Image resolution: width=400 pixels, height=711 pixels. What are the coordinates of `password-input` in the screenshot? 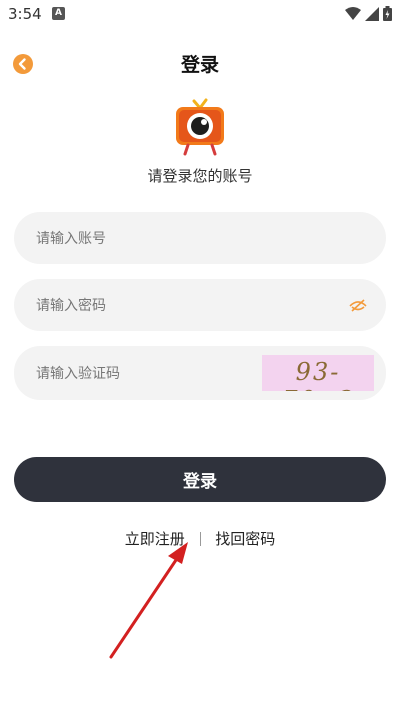 It's located at (166, 306).